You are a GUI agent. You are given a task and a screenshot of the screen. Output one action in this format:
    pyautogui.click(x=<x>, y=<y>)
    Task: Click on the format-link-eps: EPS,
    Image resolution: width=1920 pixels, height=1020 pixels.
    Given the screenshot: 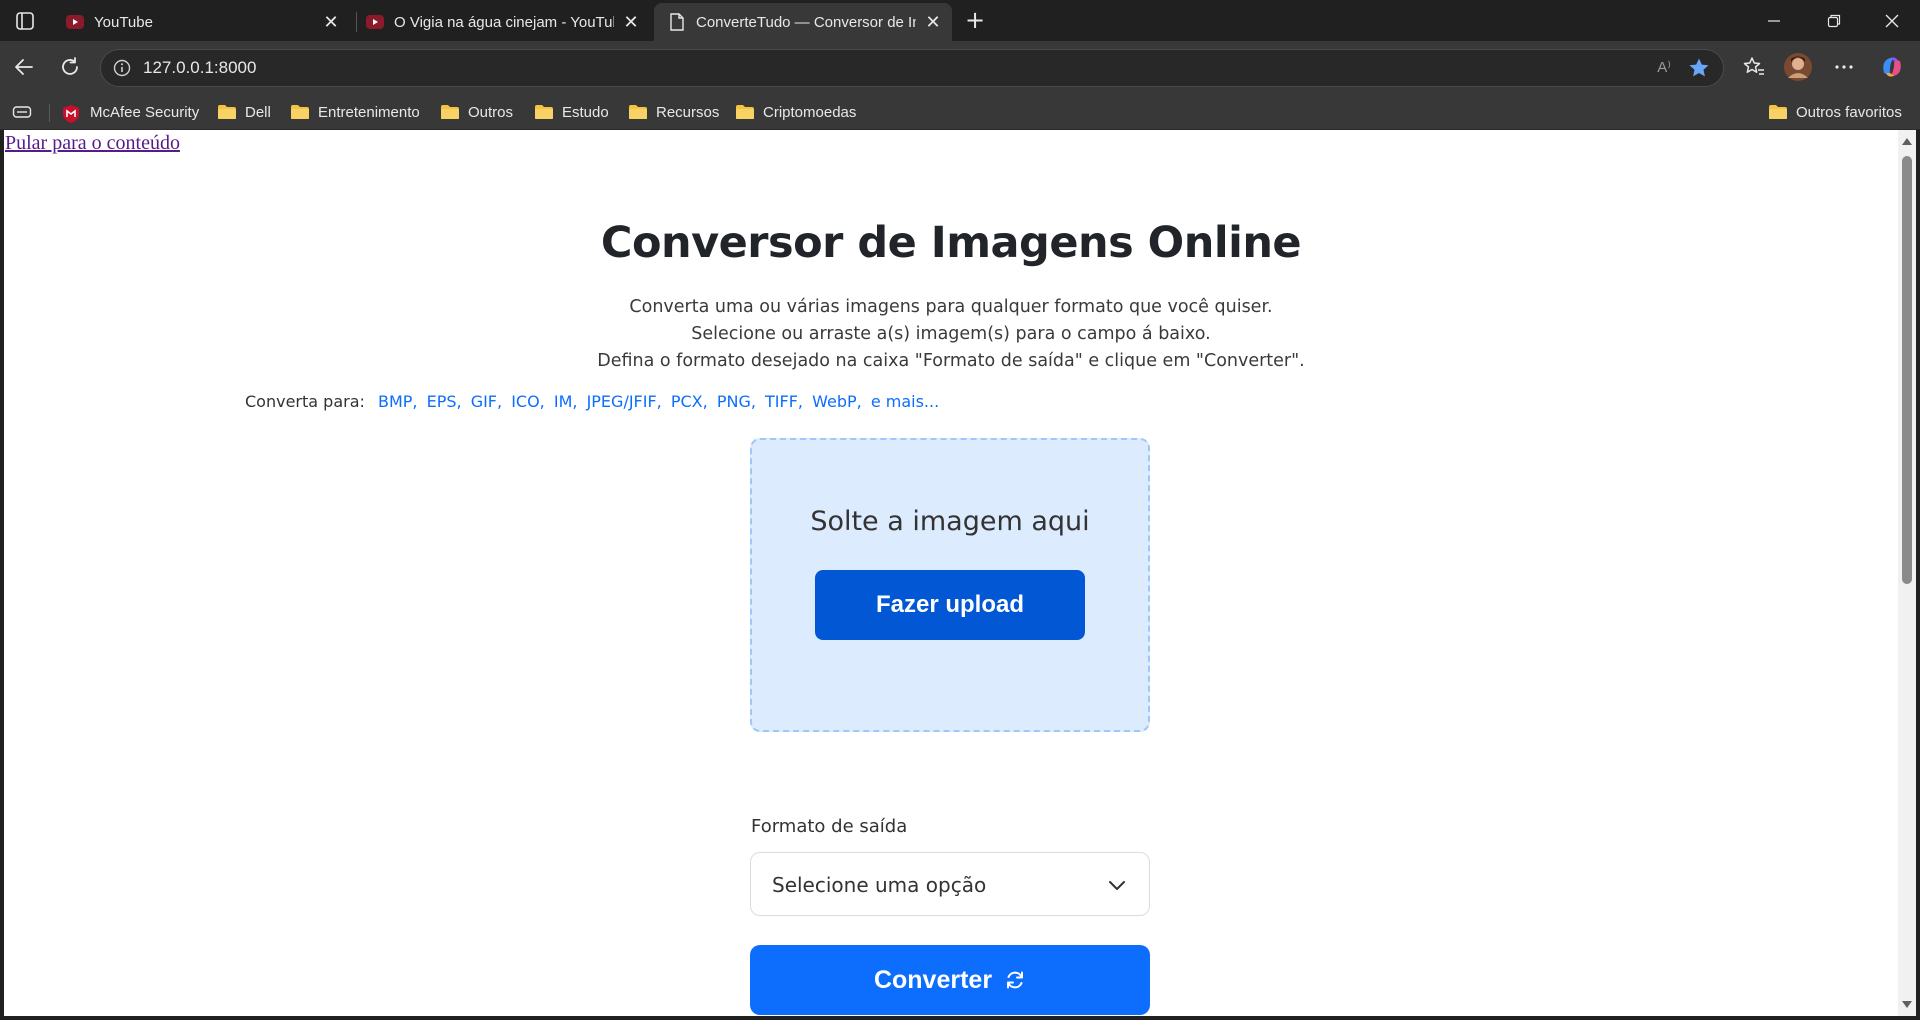 What is the action you would take?
    pyautogui.click(x=444, y=401)
    